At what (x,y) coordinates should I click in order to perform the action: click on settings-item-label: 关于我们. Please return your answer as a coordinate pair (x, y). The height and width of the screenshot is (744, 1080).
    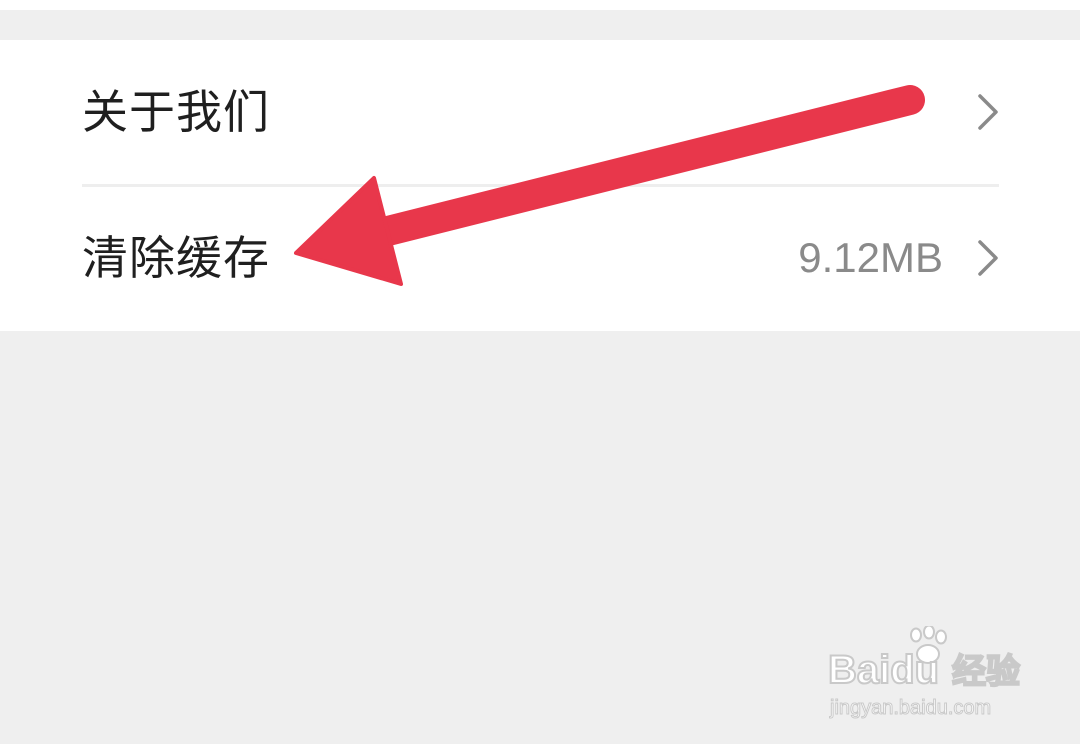
    Looking at the image, I should click on (176, 112).